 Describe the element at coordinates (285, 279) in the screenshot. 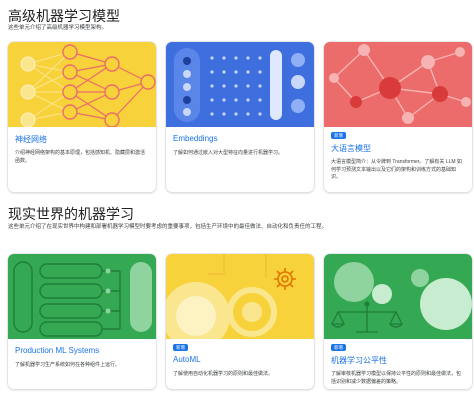

I see `gear-icon` at that location.